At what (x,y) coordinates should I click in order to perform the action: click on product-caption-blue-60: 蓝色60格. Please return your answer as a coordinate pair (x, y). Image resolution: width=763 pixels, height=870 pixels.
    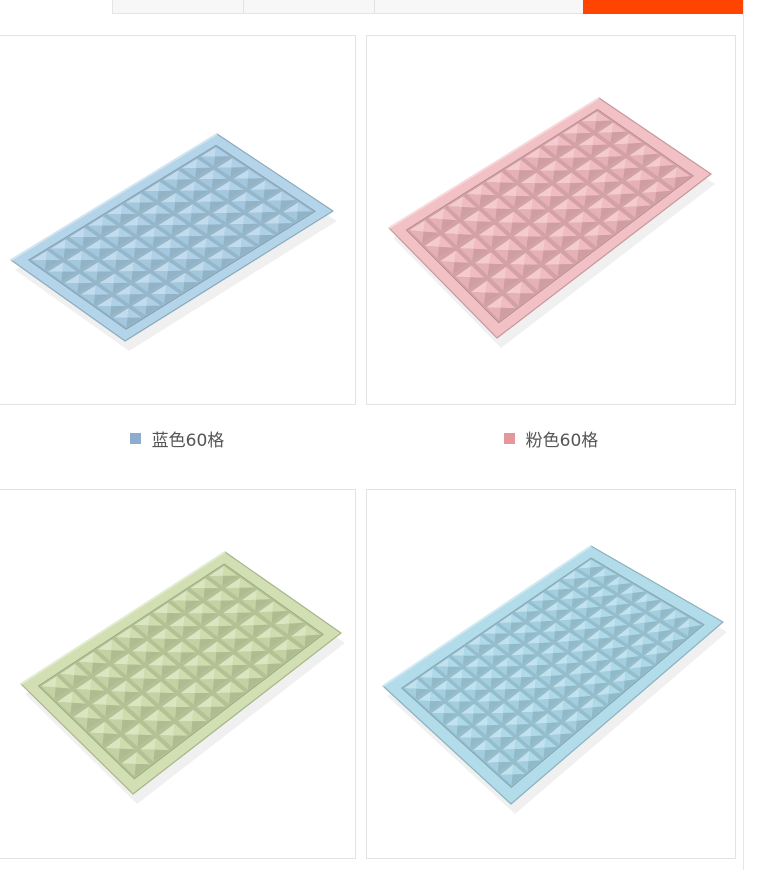
    Looking at the image, I should click on (178, 439).